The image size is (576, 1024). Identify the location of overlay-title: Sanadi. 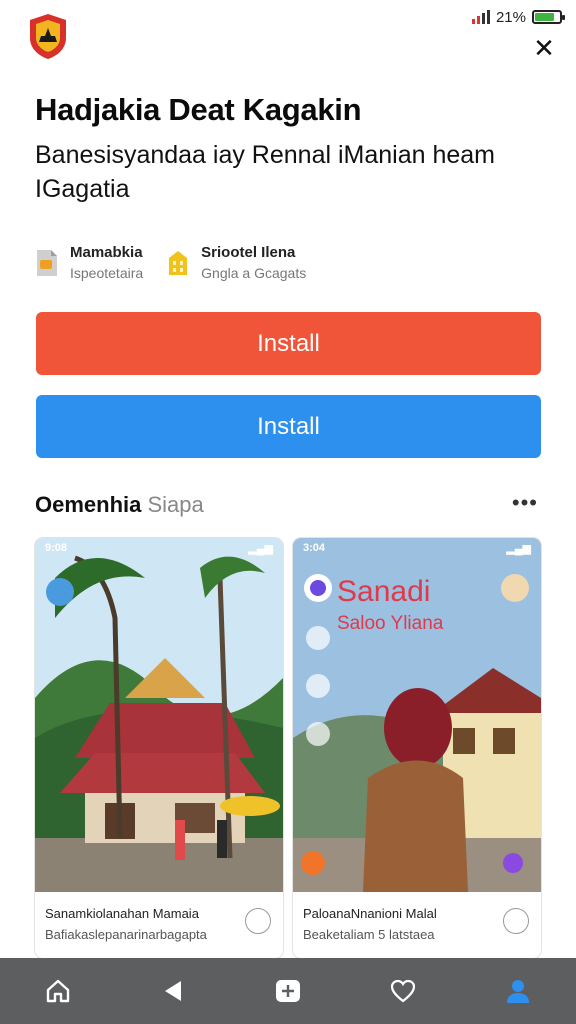
(384, 591).